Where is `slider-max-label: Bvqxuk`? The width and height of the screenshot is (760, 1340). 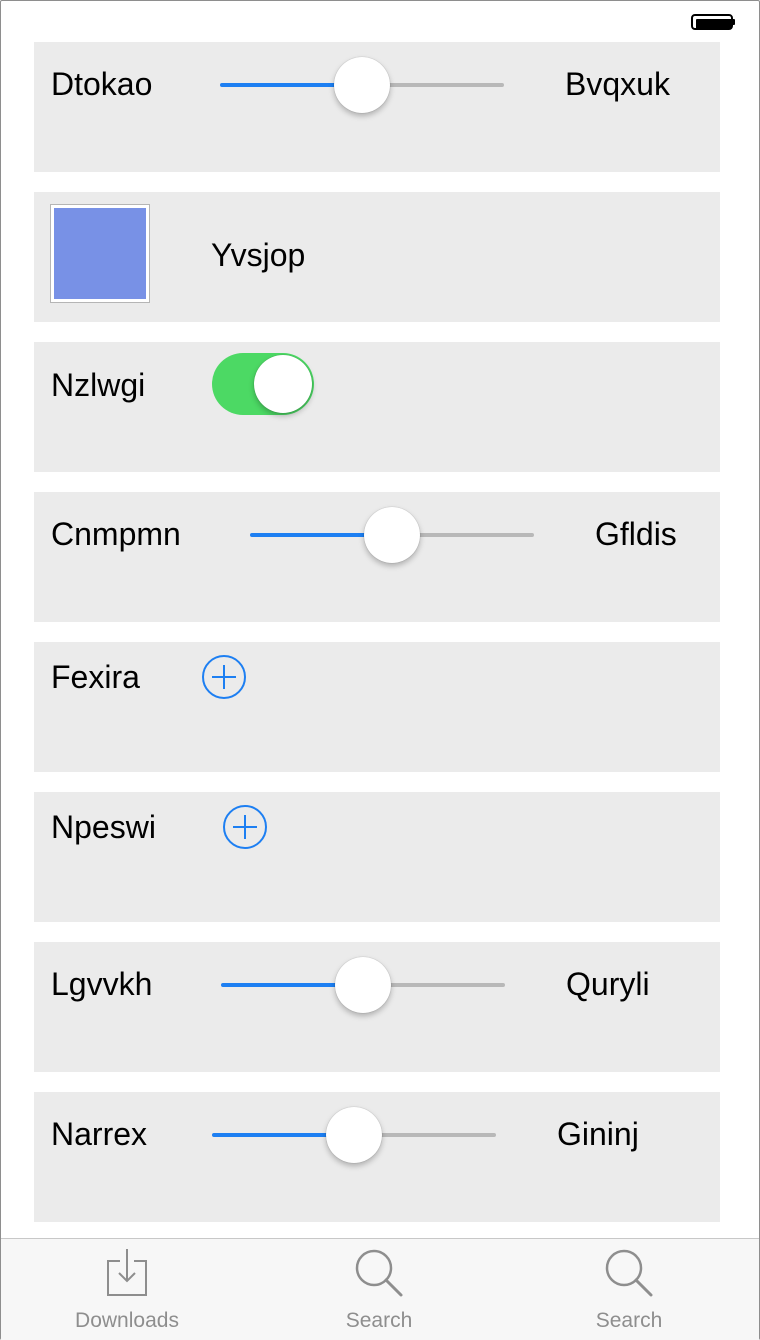
slider-max-label: Bvqxuk is located at coordinates (617, 84).